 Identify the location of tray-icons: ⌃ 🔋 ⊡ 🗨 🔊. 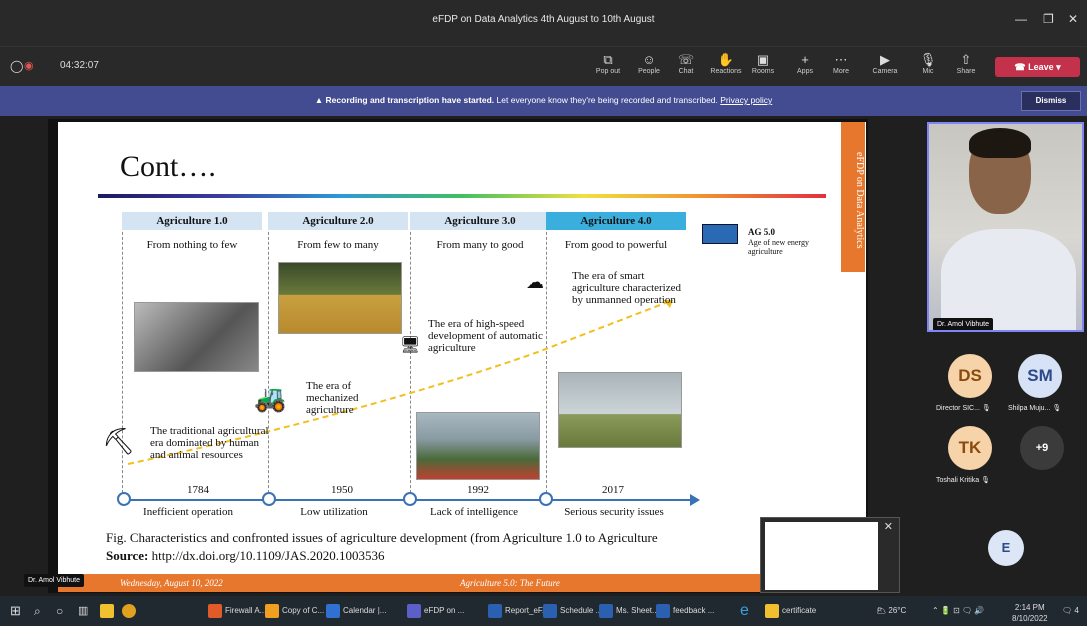
(958, 611).